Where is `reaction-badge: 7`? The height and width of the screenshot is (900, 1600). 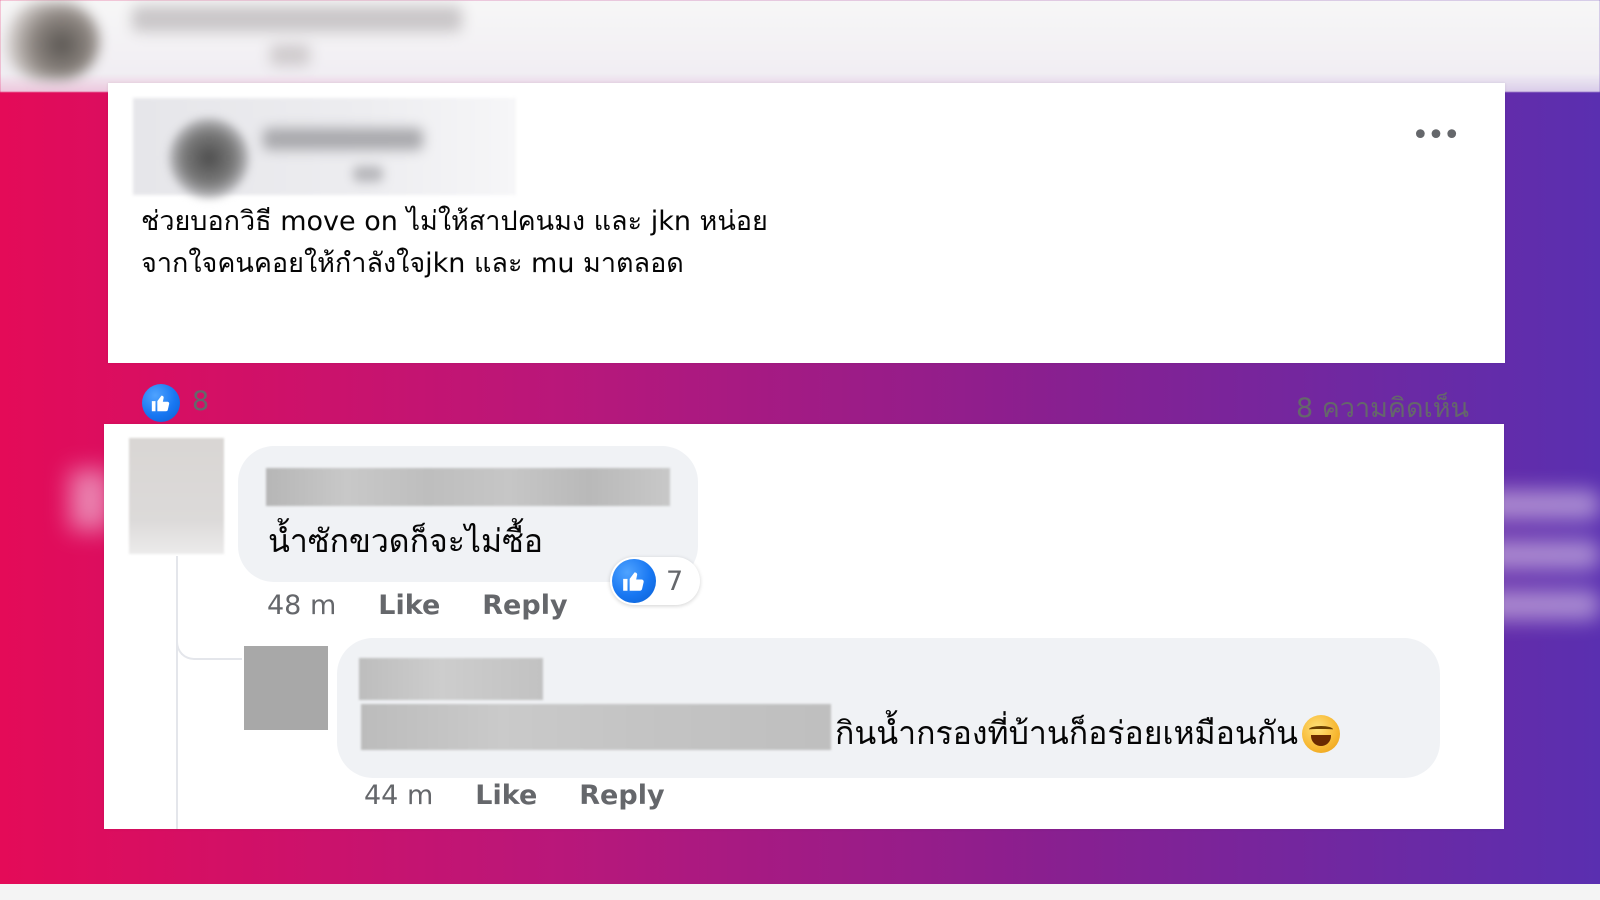
reaction-badge: 7 is located at coordinates (655, 581).